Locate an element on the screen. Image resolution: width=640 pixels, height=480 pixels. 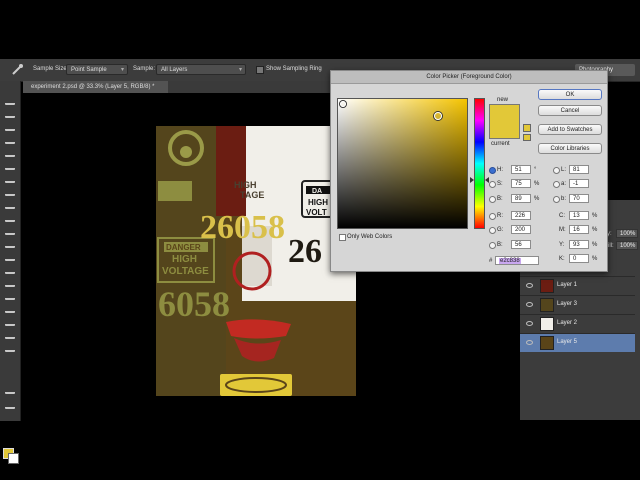
eyedropper-tool-icon is located at coordinates (17, 70).